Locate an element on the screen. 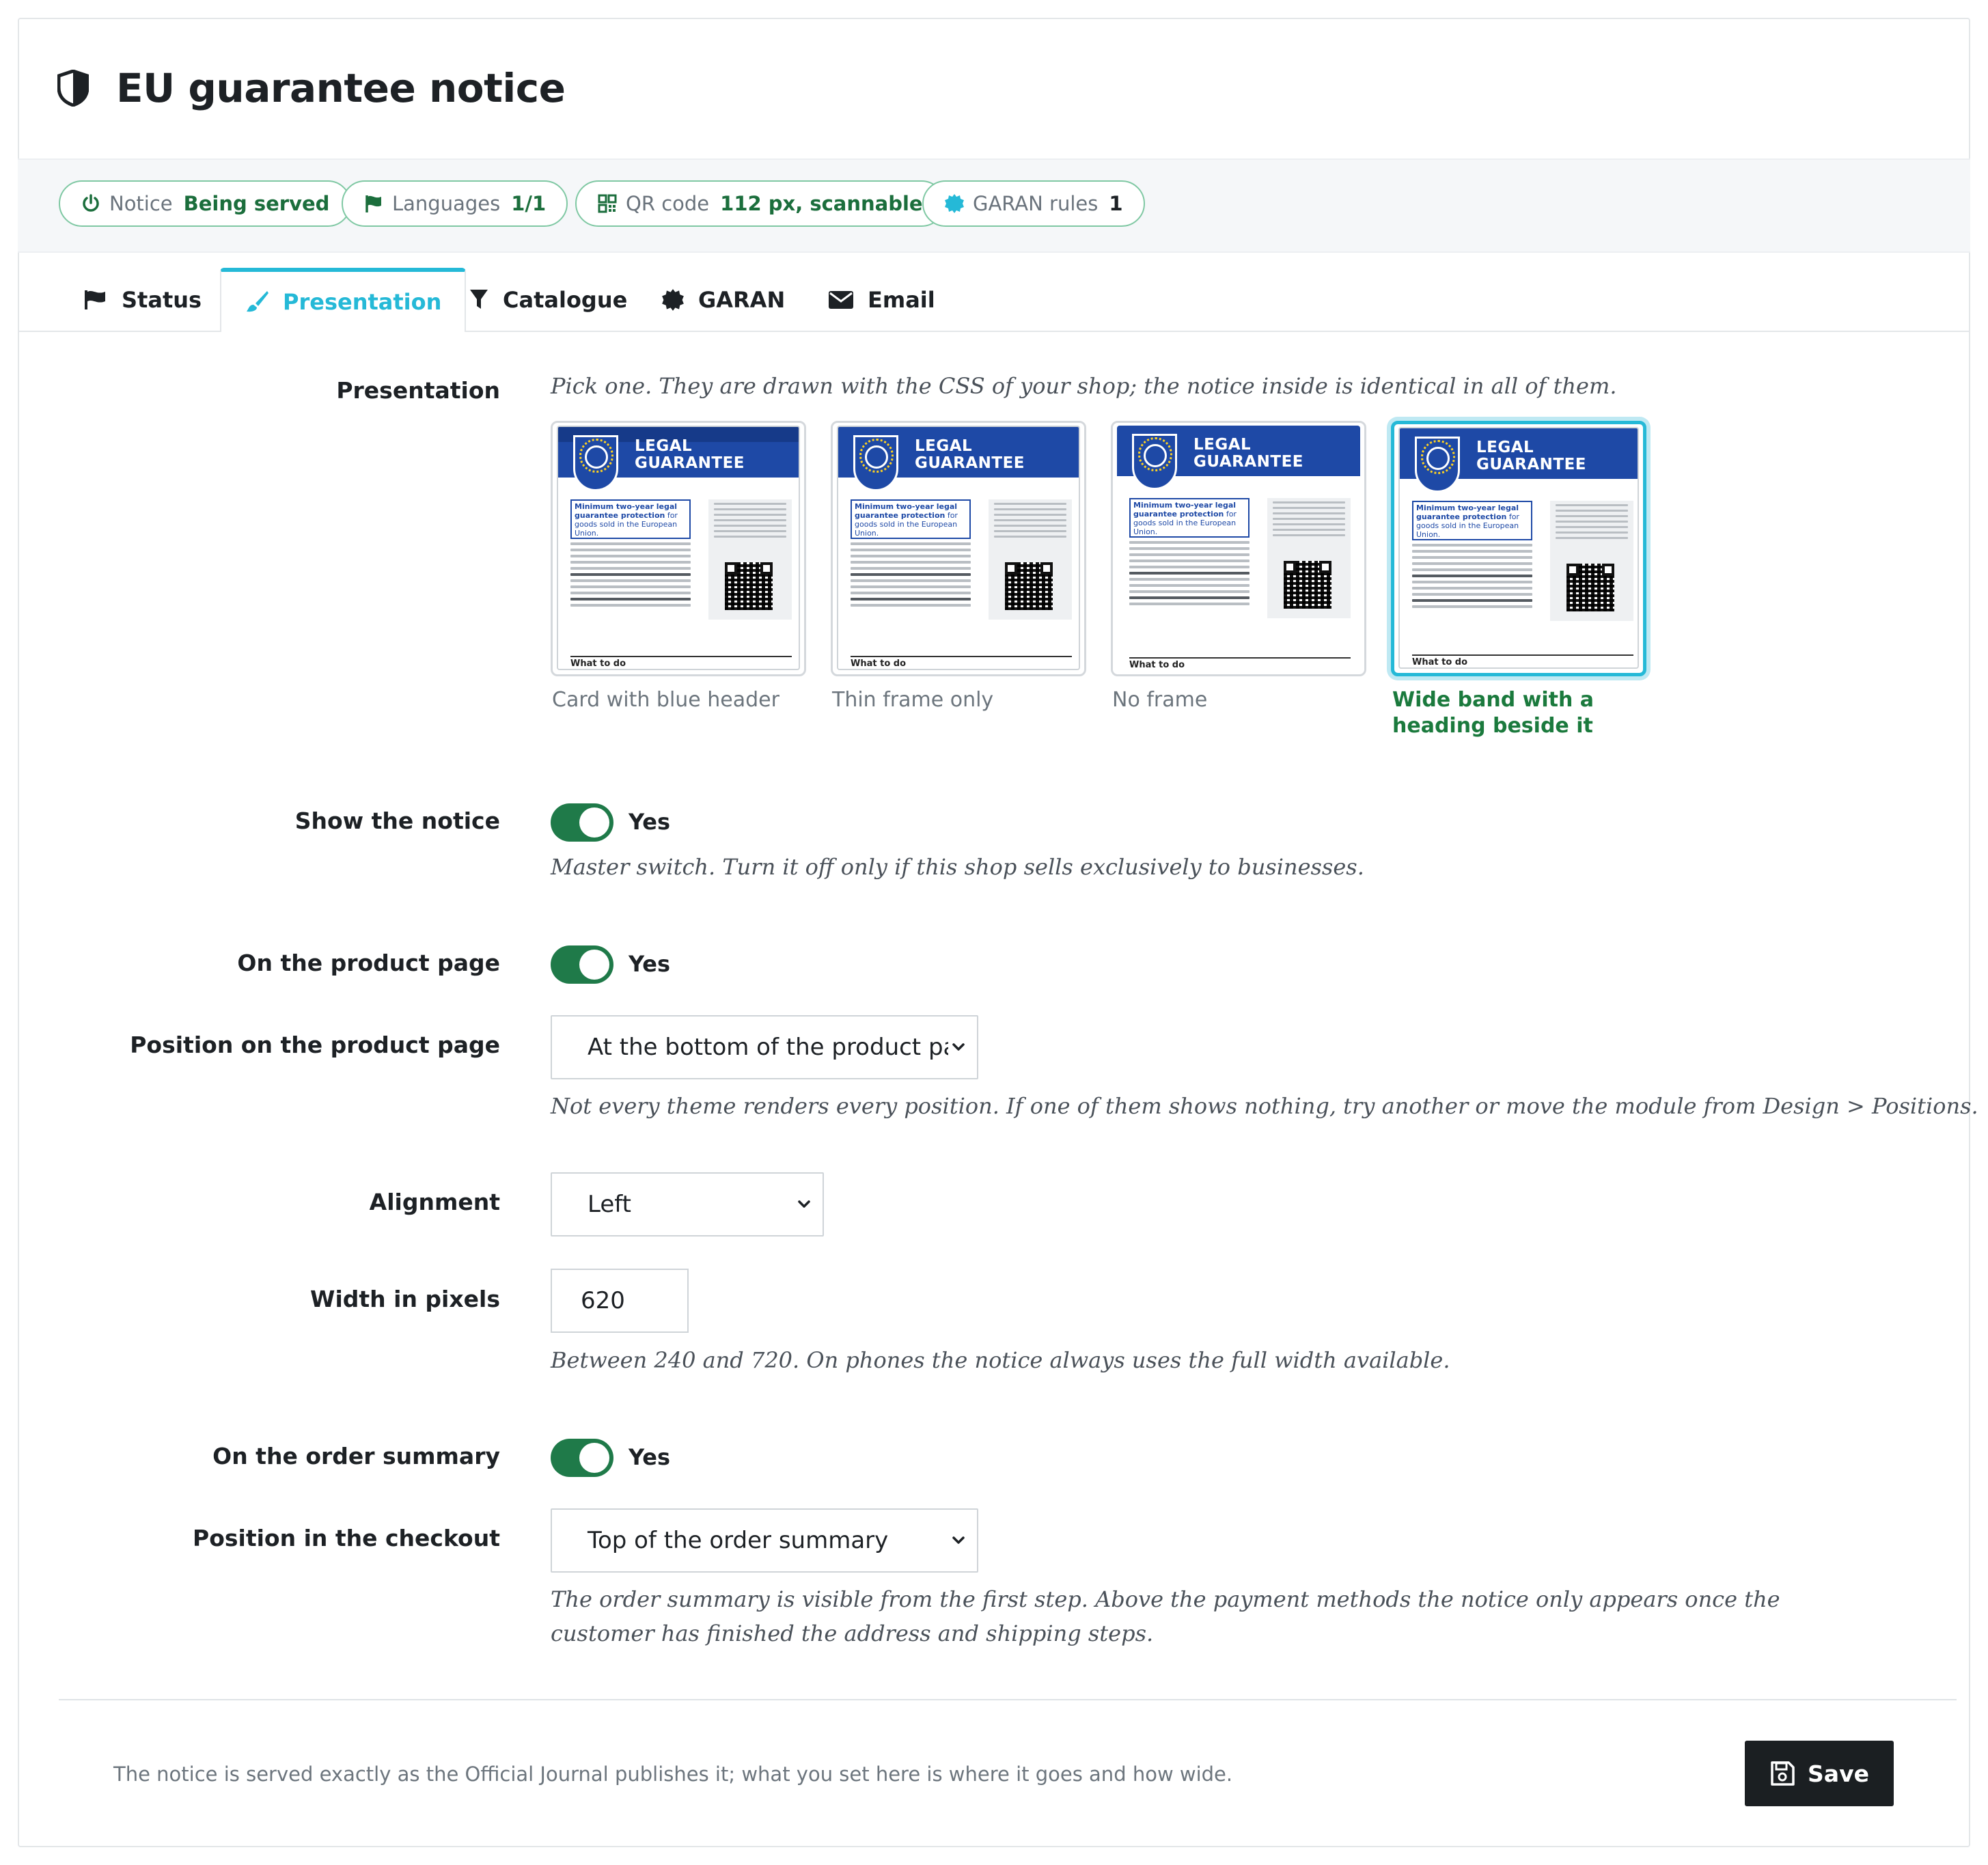 The image size is (1988, 1865). chip-key: QR code is located at coordinates (668, 204).